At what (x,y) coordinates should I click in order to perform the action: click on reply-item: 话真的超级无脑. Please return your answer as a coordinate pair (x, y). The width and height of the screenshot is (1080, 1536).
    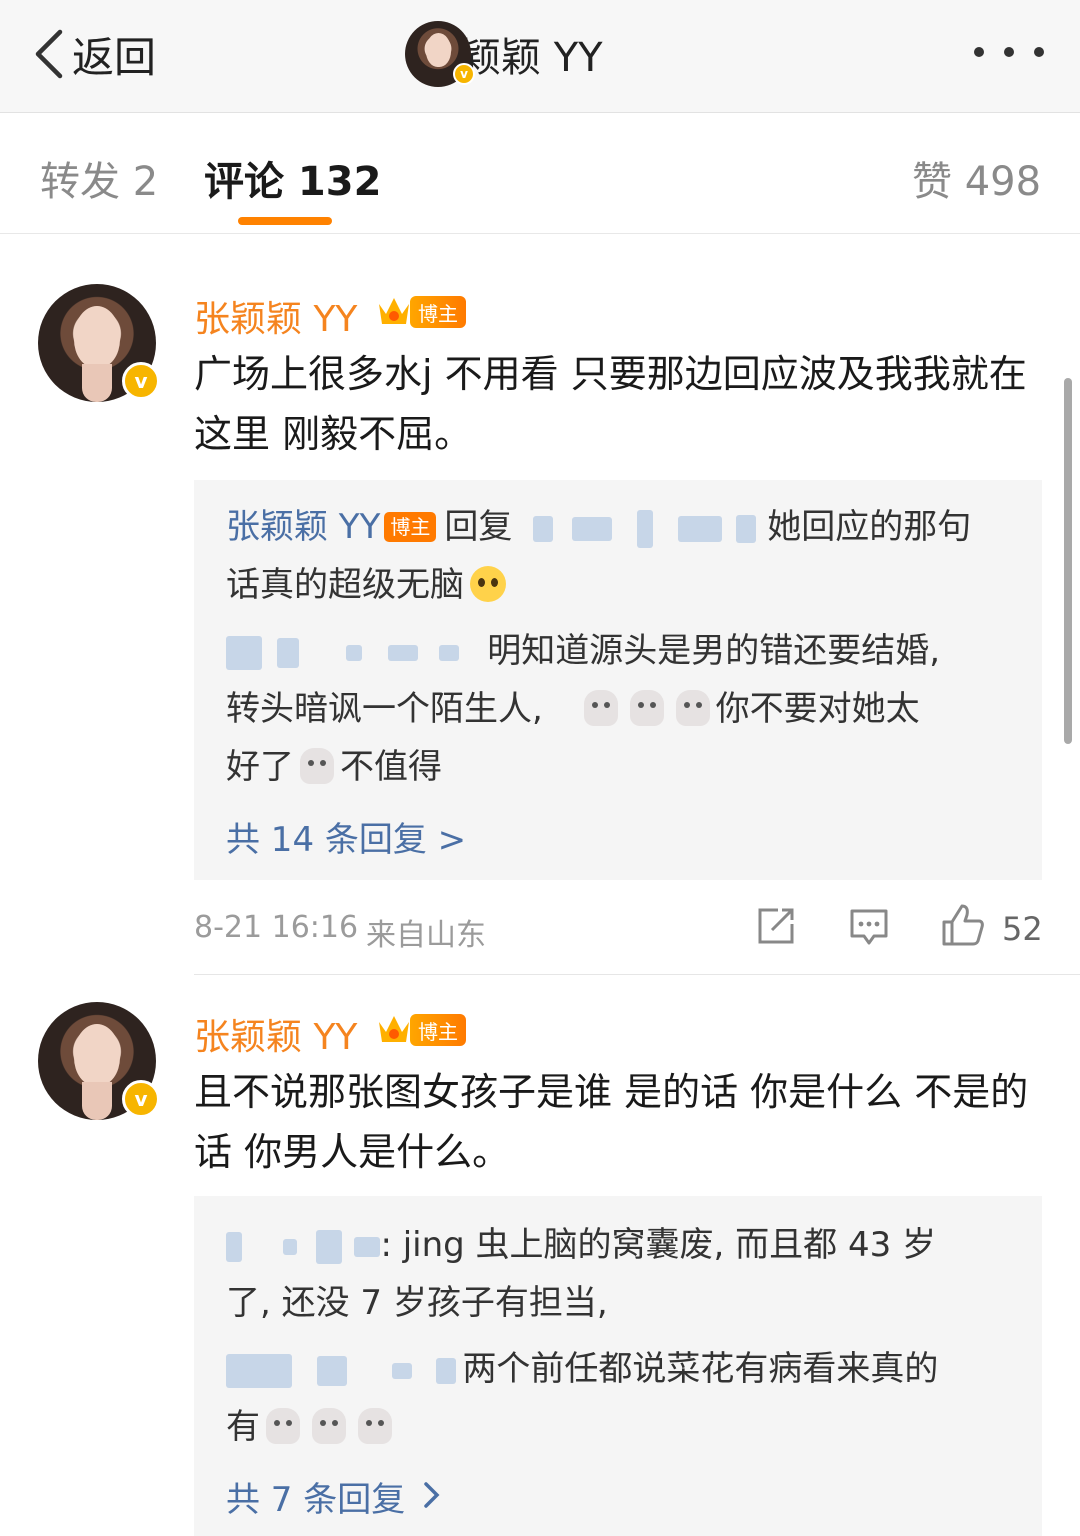
    Looking at the image, I should click on (366, 585).